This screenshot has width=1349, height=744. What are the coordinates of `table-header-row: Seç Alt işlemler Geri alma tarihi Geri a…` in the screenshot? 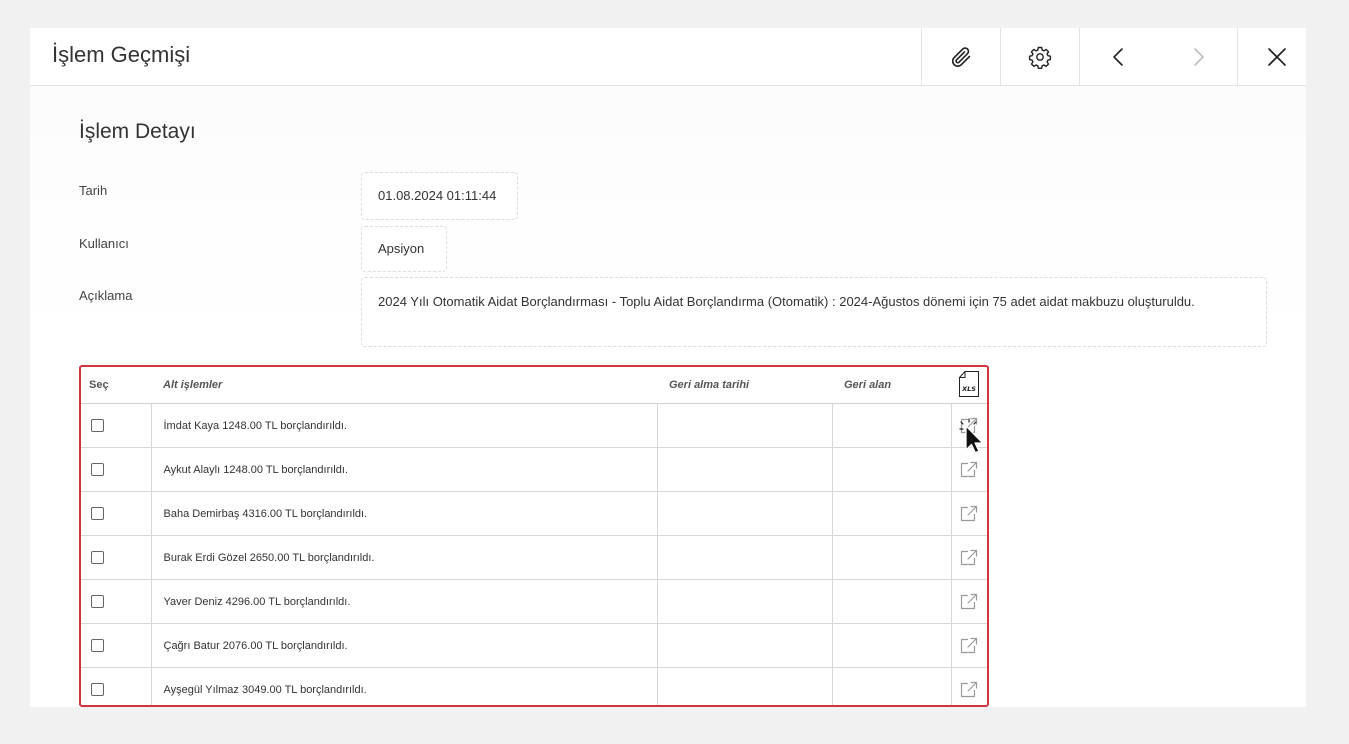 It's located at (534, 385).